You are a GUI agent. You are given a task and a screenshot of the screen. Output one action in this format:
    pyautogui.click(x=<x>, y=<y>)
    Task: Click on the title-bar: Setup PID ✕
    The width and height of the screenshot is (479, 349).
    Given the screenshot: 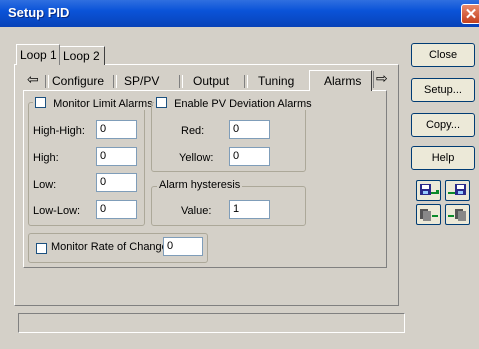 What is the action you would take?
    pyautogui.click(x=239, y=13)
    